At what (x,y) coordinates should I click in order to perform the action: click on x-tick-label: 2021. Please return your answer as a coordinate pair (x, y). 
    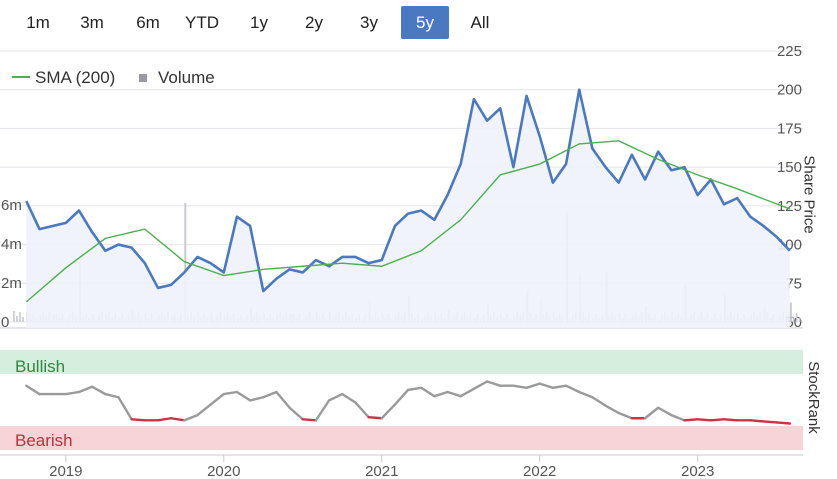
    Looking at the image, I should click on (381, 471).